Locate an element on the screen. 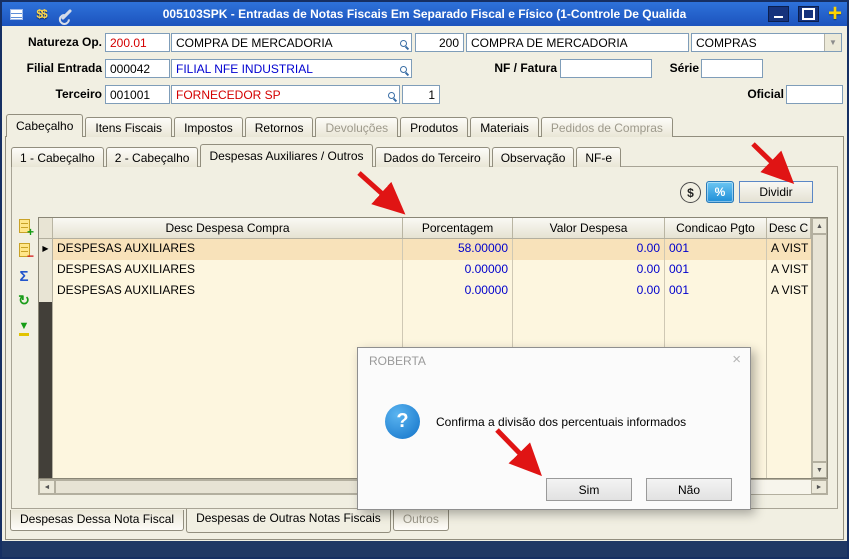 The width and height of the screenshot is (849, 559). tab-pedidos-de-compras: Pedidos de Compras is located at coordinates (606, 127).